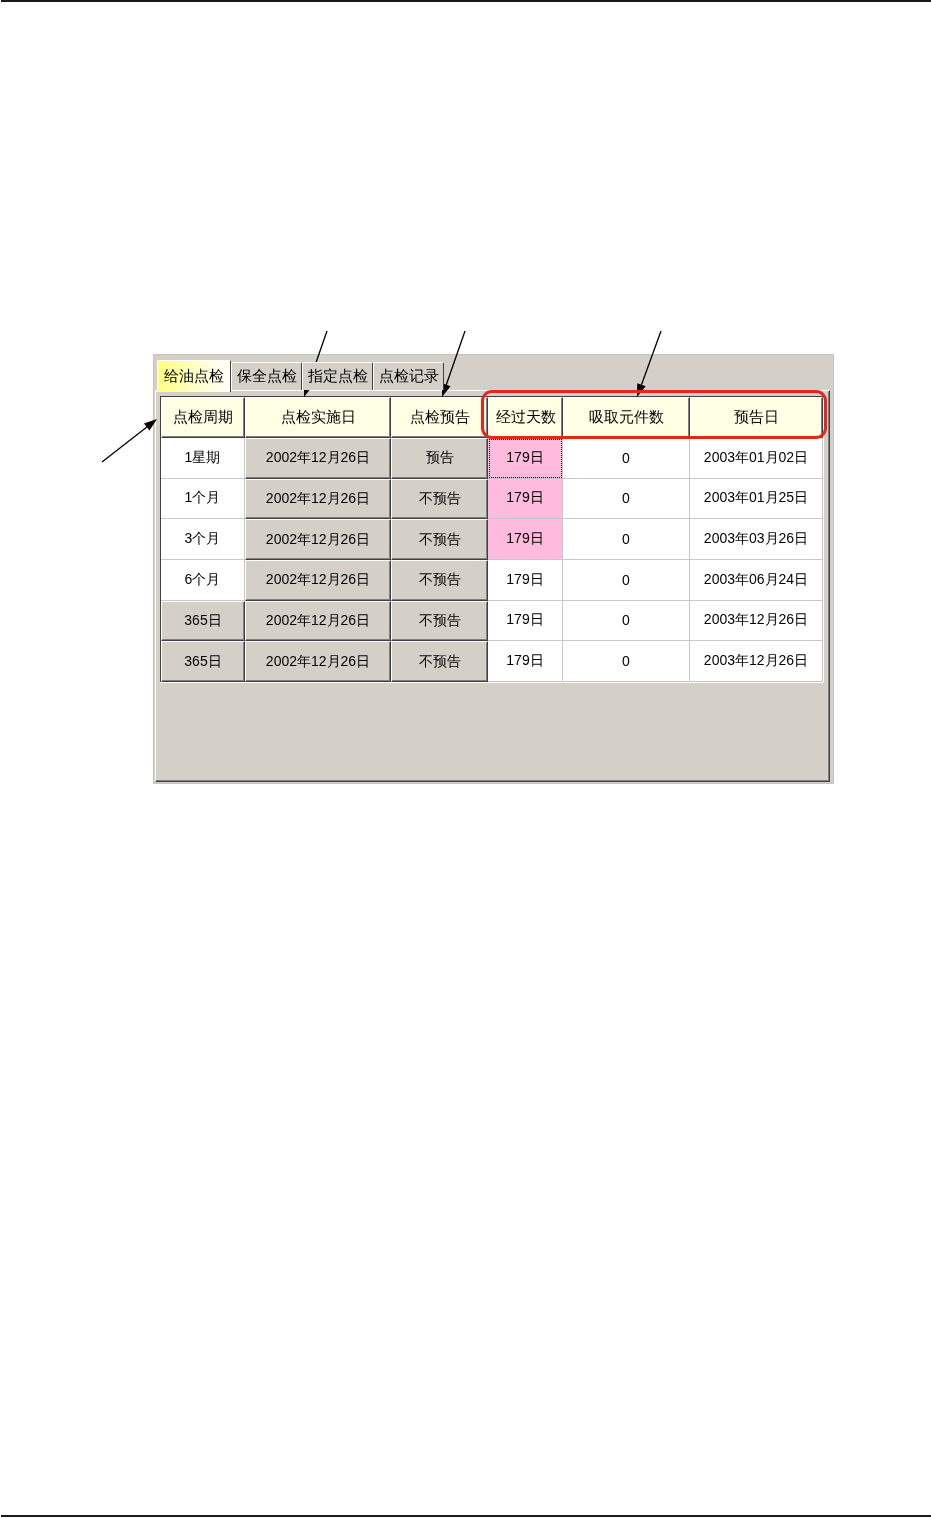 The image size is (931, 1518). I want to click on table-cell: 1个月, so click(203, 499).